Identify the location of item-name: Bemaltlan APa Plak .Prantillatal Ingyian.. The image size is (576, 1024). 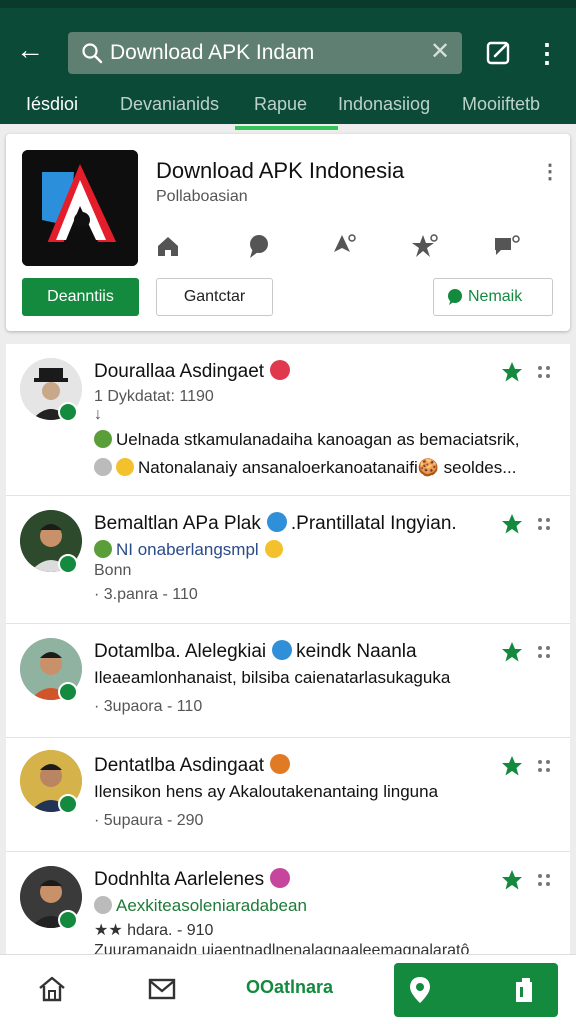
(275, 523).